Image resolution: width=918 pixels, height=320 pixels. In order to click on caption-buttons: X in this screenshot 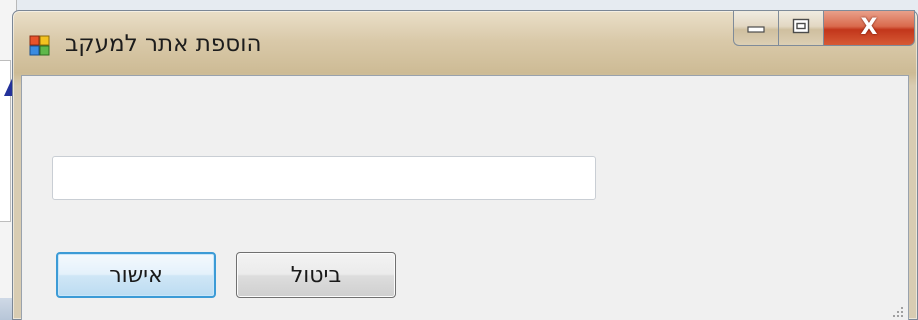, I will do `click(824, 28)`.